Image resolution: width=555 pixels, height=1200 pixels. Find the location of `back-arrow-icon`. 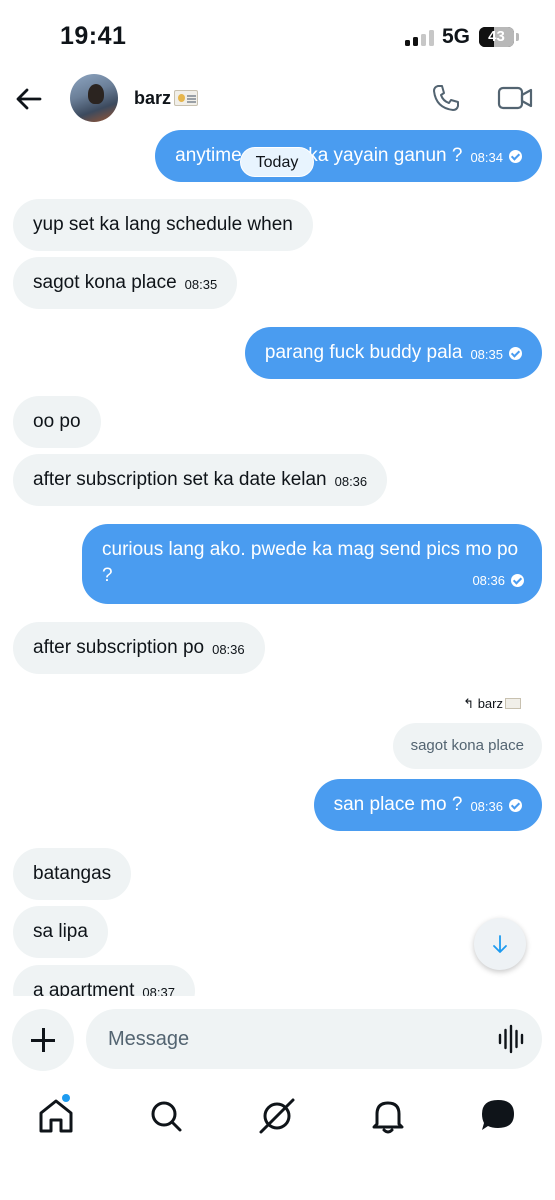

back-arrow-icon is located at coordinates (29, 99).